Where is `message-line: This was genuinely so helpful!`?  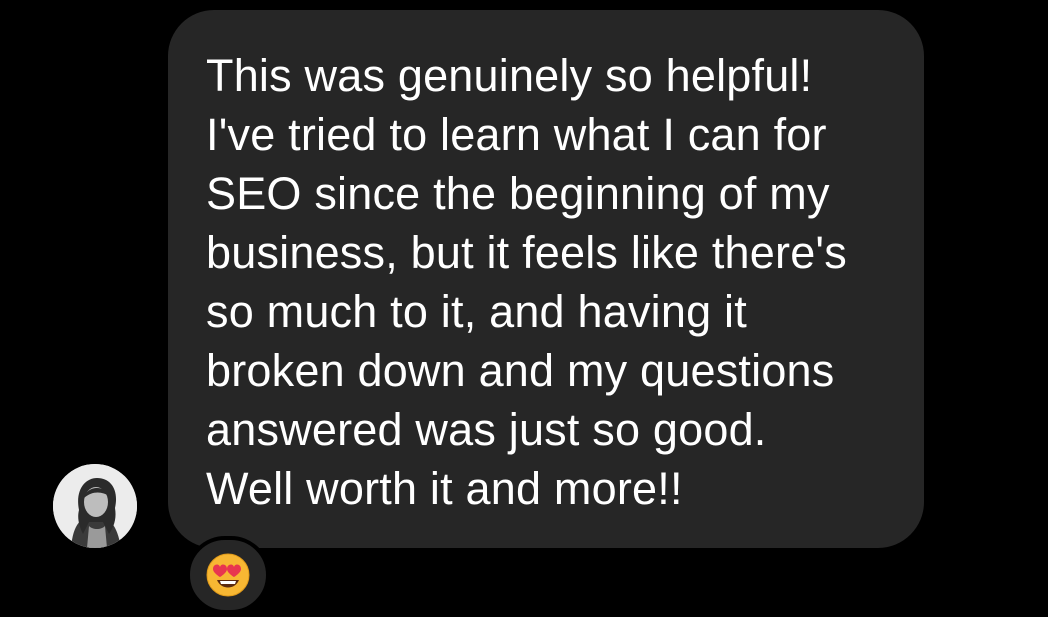
message-line: This was genuinely so helpful! is located at coordinates (509, 75).